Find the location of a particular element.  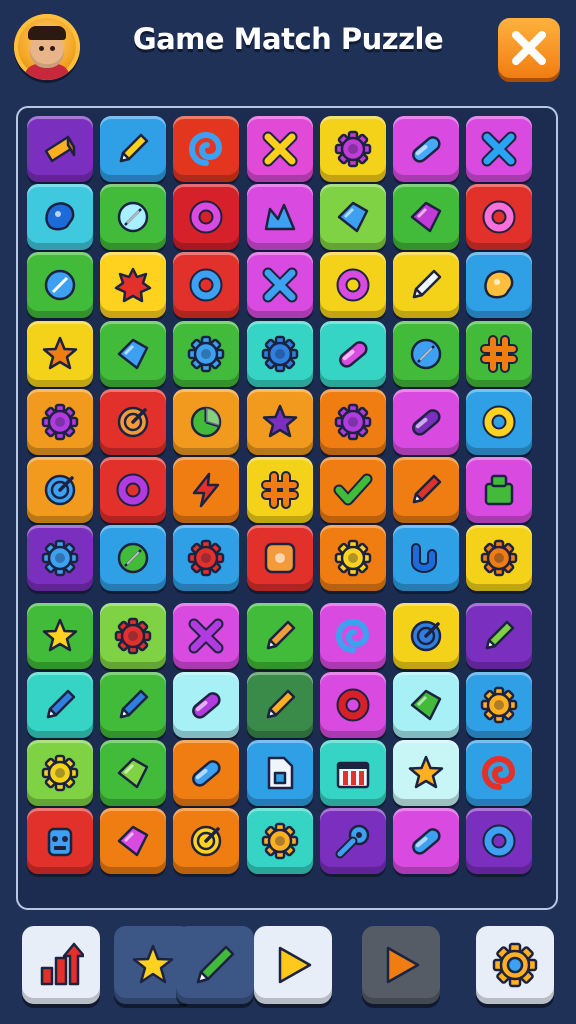

play-orange-icon is located at coordinates (403, 965).